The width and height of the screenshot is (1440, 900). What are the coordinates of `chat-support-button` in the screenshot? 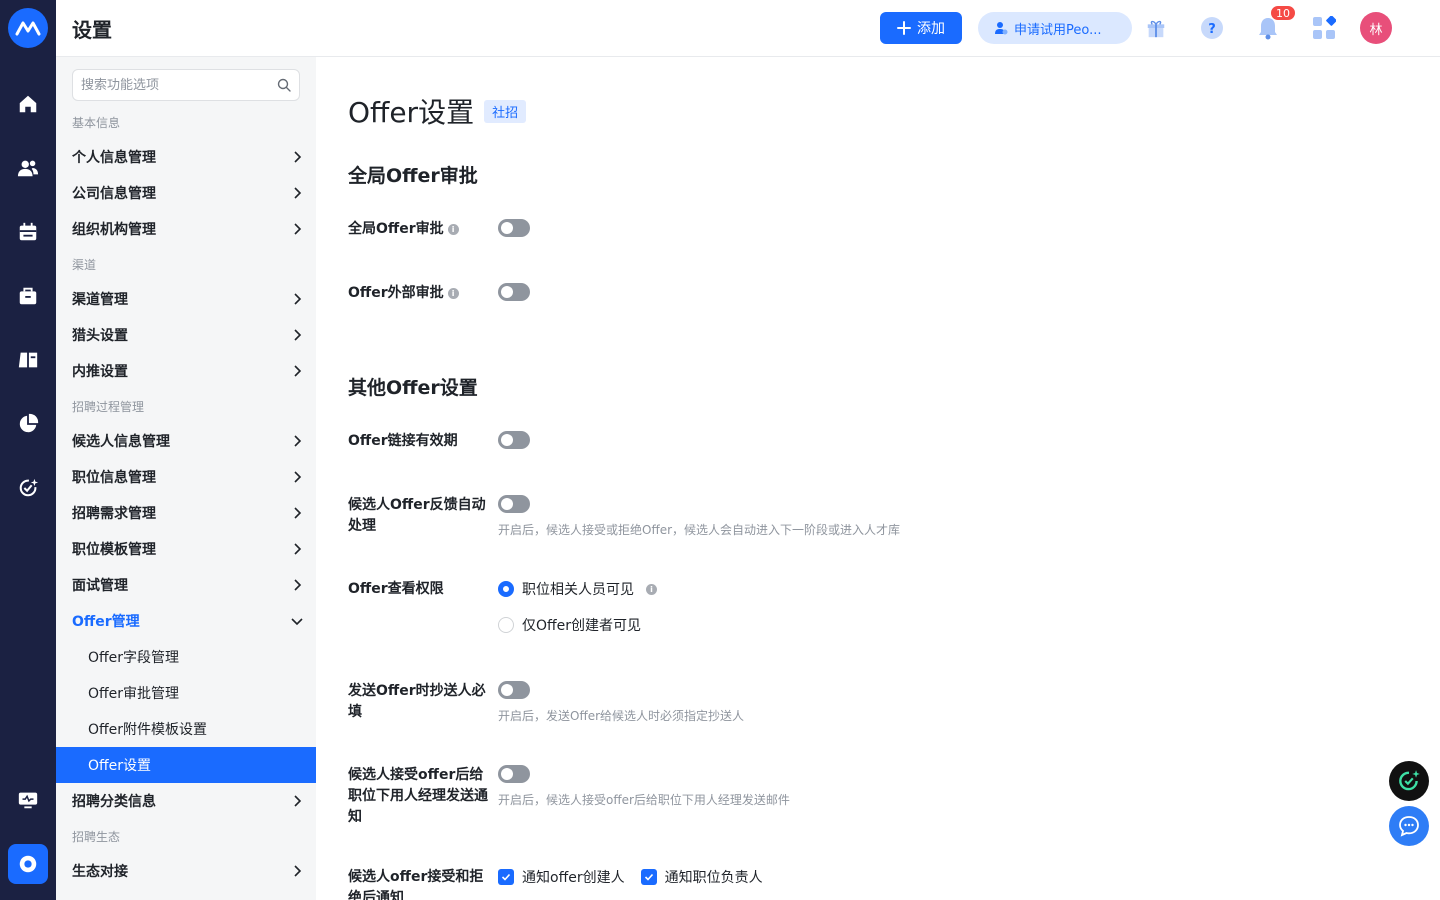 It's located at (1409, 826).